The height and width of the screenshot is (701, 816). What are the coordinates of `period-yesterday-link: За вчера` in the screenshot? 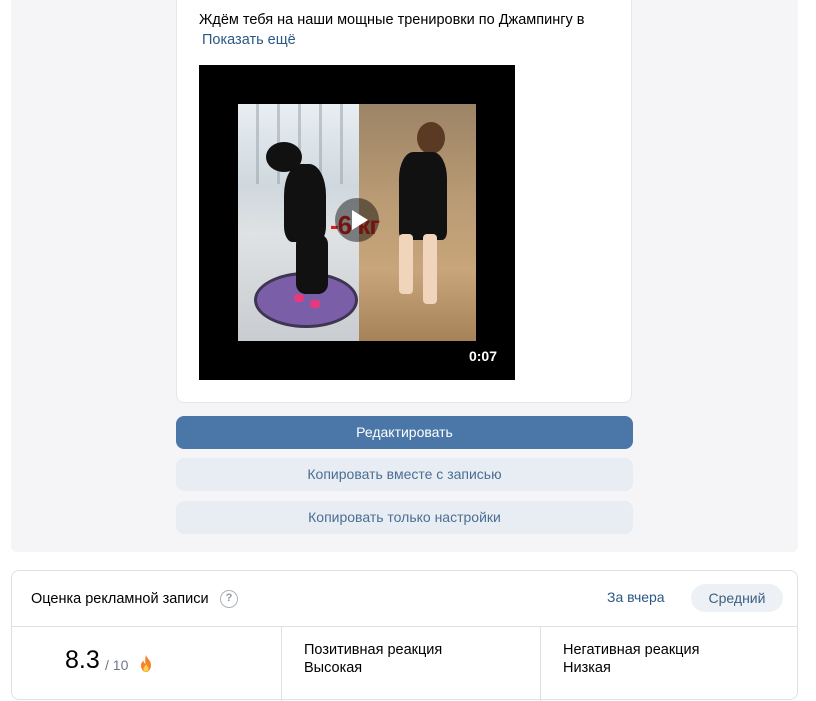 It's located at (636, 597).